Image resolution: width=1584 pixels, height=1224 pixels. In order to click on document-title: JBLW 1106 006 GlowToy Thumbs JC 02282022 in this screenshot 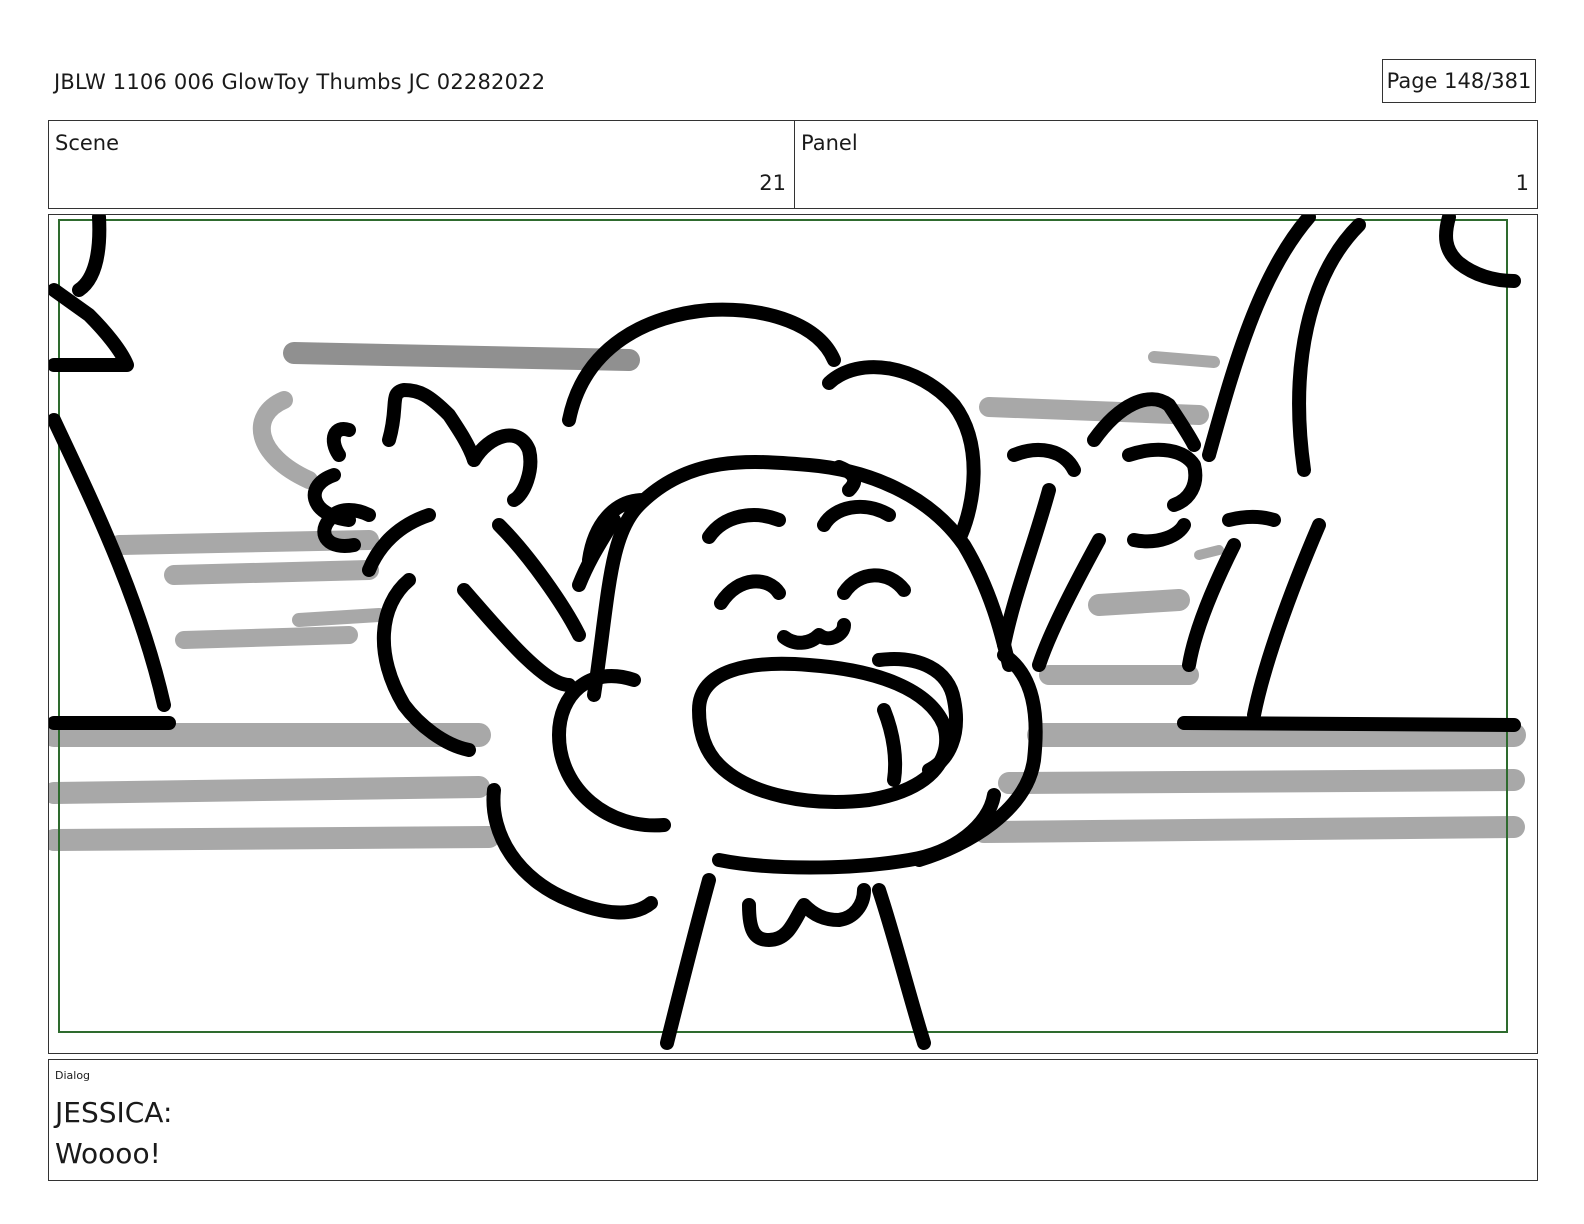, I will do `click(300, 82)`.